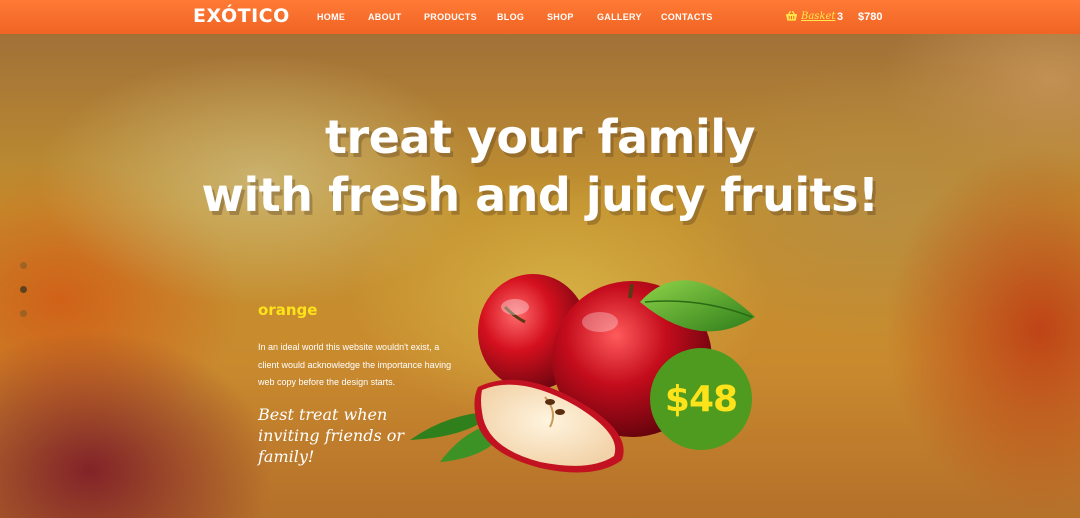  Describe the element at coordinates (840, 17) in the screenshot. I see `basket-count: 3` at that location.